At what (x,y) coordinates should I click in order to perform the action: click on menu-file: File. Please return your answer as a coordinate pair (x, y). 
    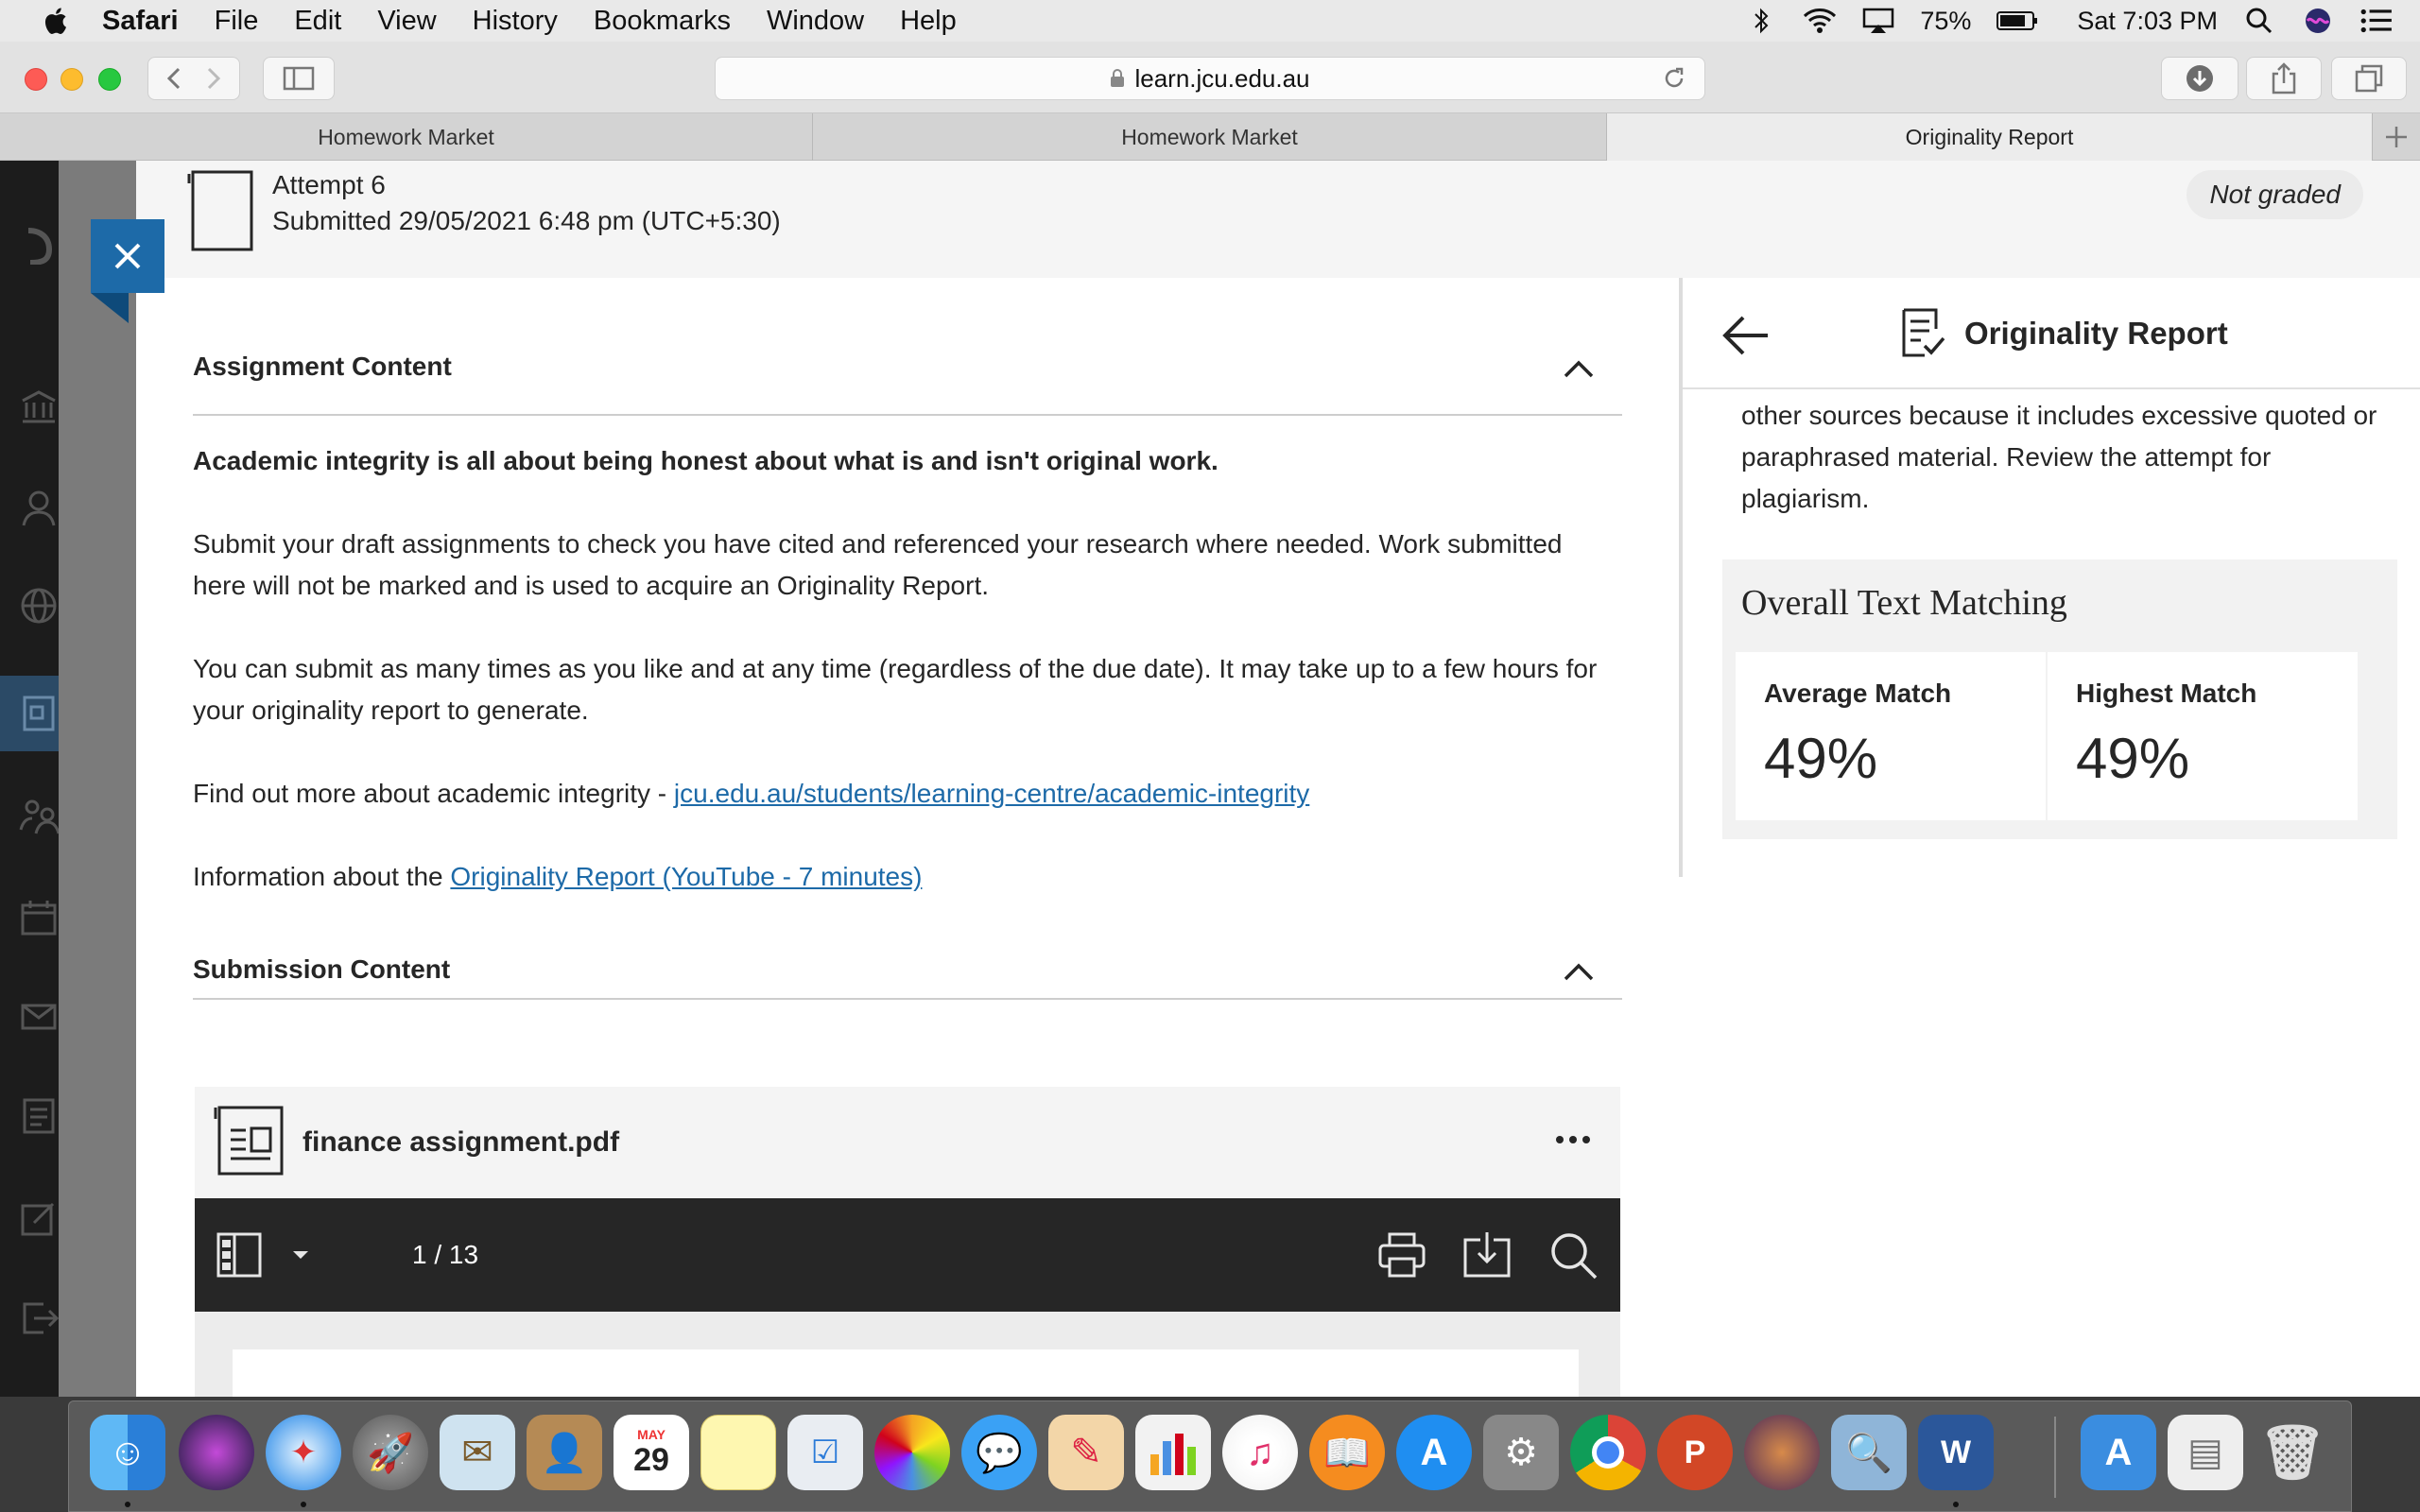
    Looking at the image, I should click on (237, 21).